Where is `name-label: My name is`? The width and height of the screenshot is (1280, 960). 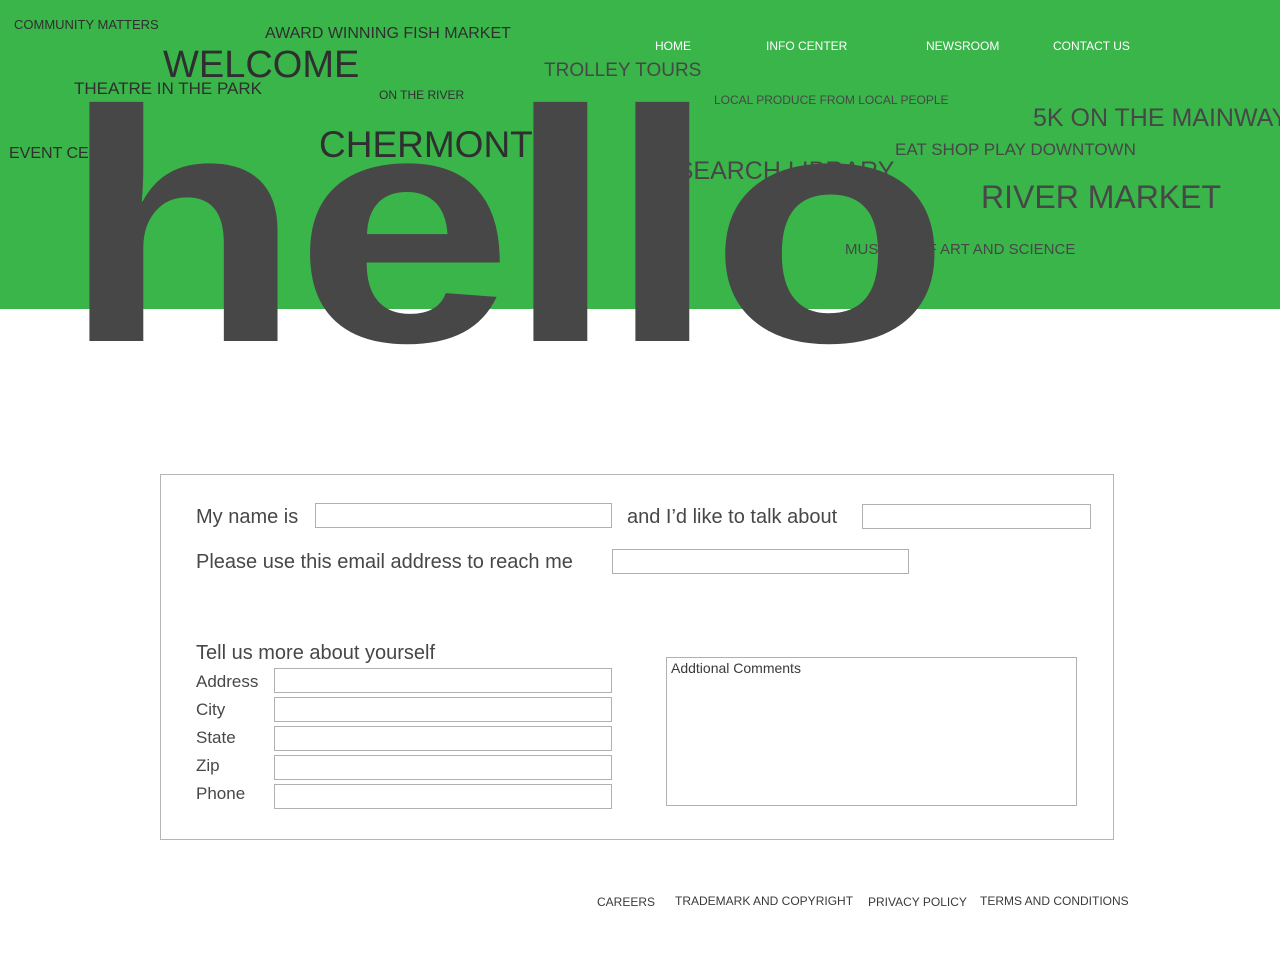
name-label: My name is is located at coordinates (247, 517).